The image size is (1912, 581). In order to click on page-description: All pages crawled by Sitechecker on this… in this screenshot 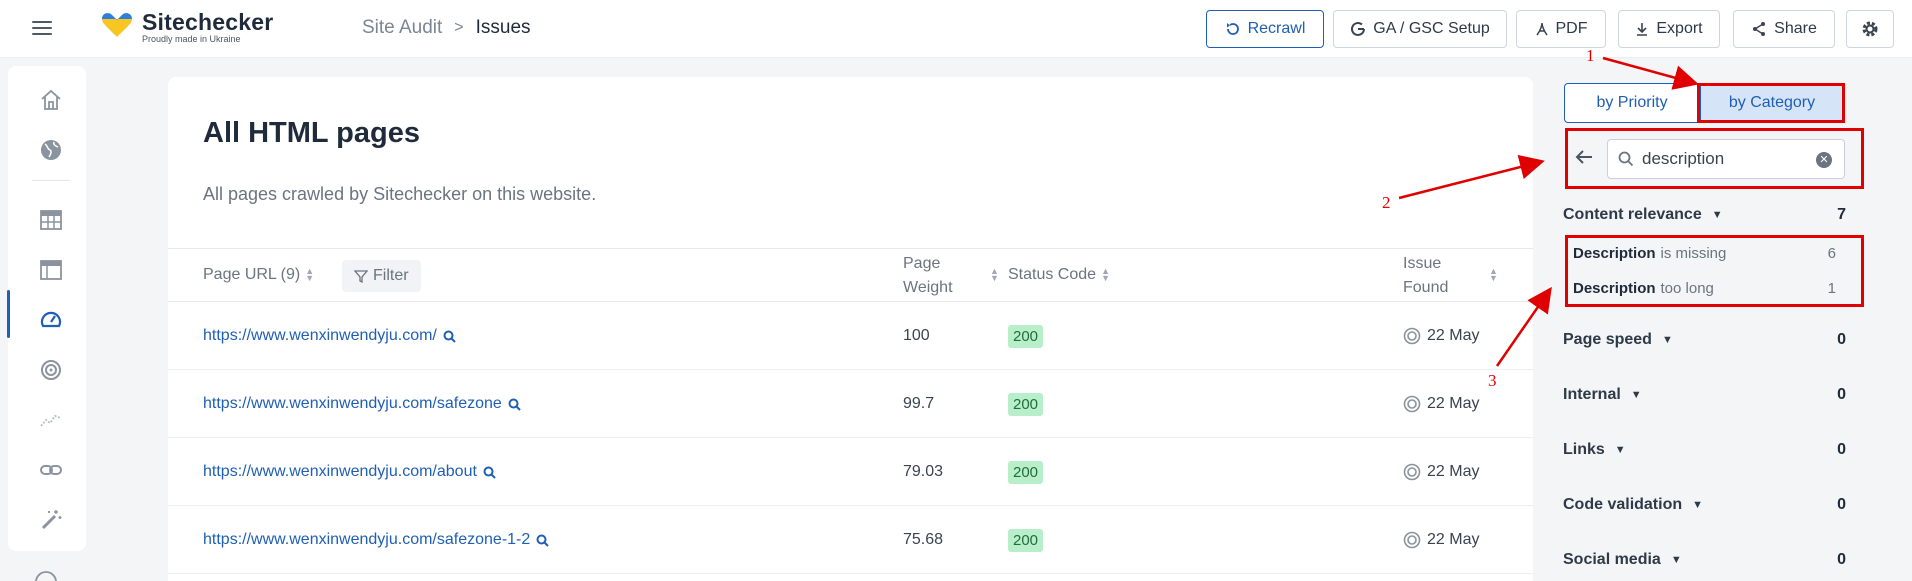, I will do `click(400, 194)`.